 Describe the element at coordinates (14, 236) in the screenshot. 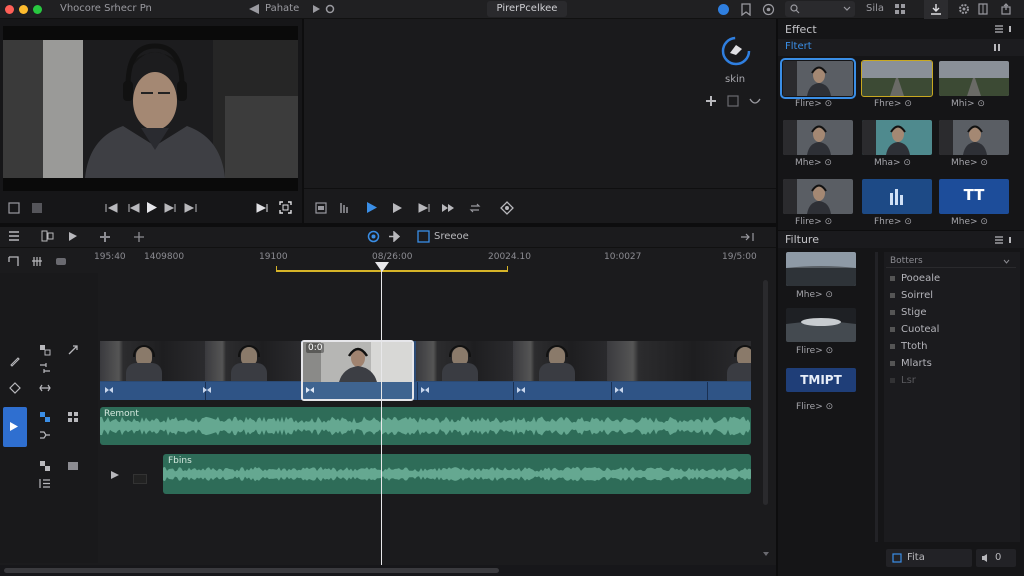

I see `menu-icon` at that location.